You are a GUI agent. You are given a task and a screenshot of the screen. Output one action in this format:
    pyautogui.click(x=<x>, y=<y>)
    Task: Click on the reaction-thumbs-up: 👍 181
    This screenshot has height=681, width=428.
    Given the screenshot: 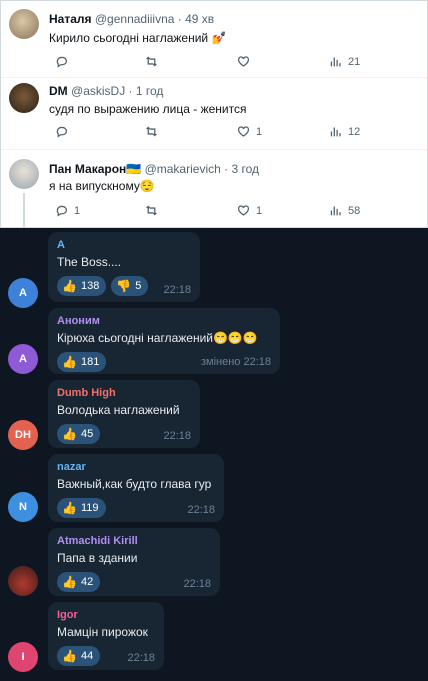 What is the action you would take?
    pyautogui.click(x=82, y=362)
    